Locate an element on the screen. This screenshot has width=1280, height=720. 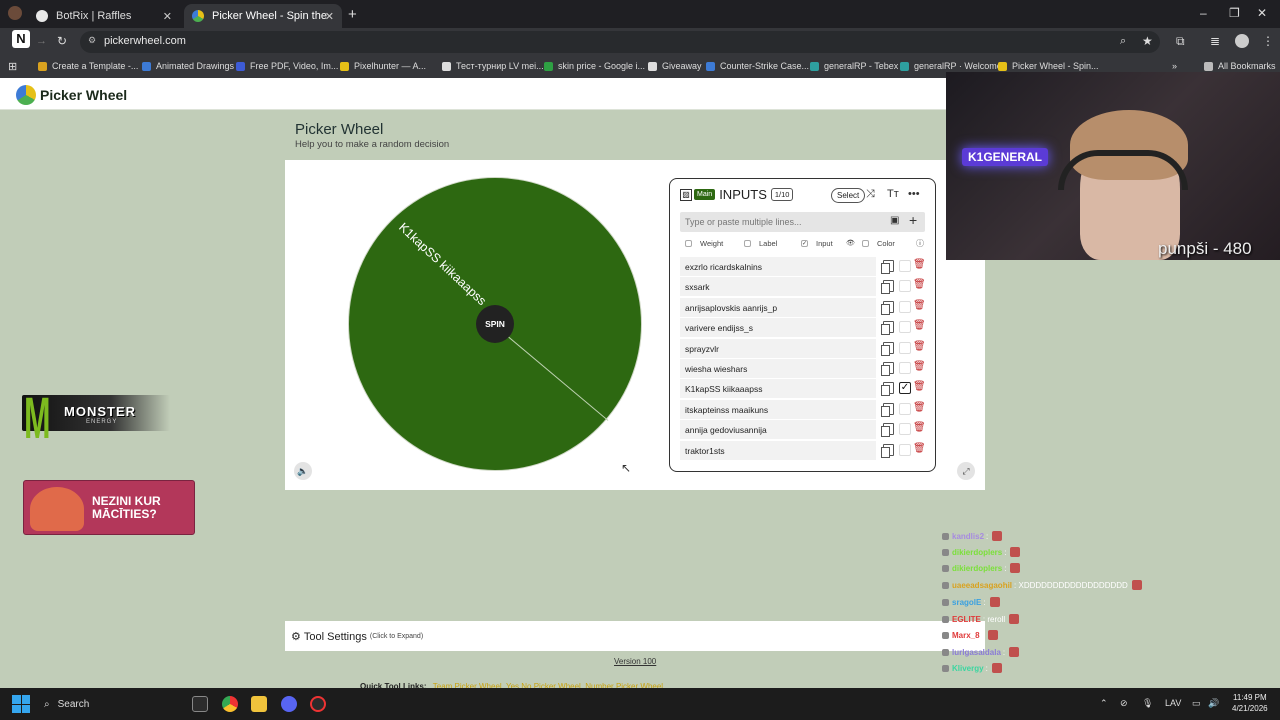
tray-expand-icon: ⌃ is located at coordinates (1104, 703).